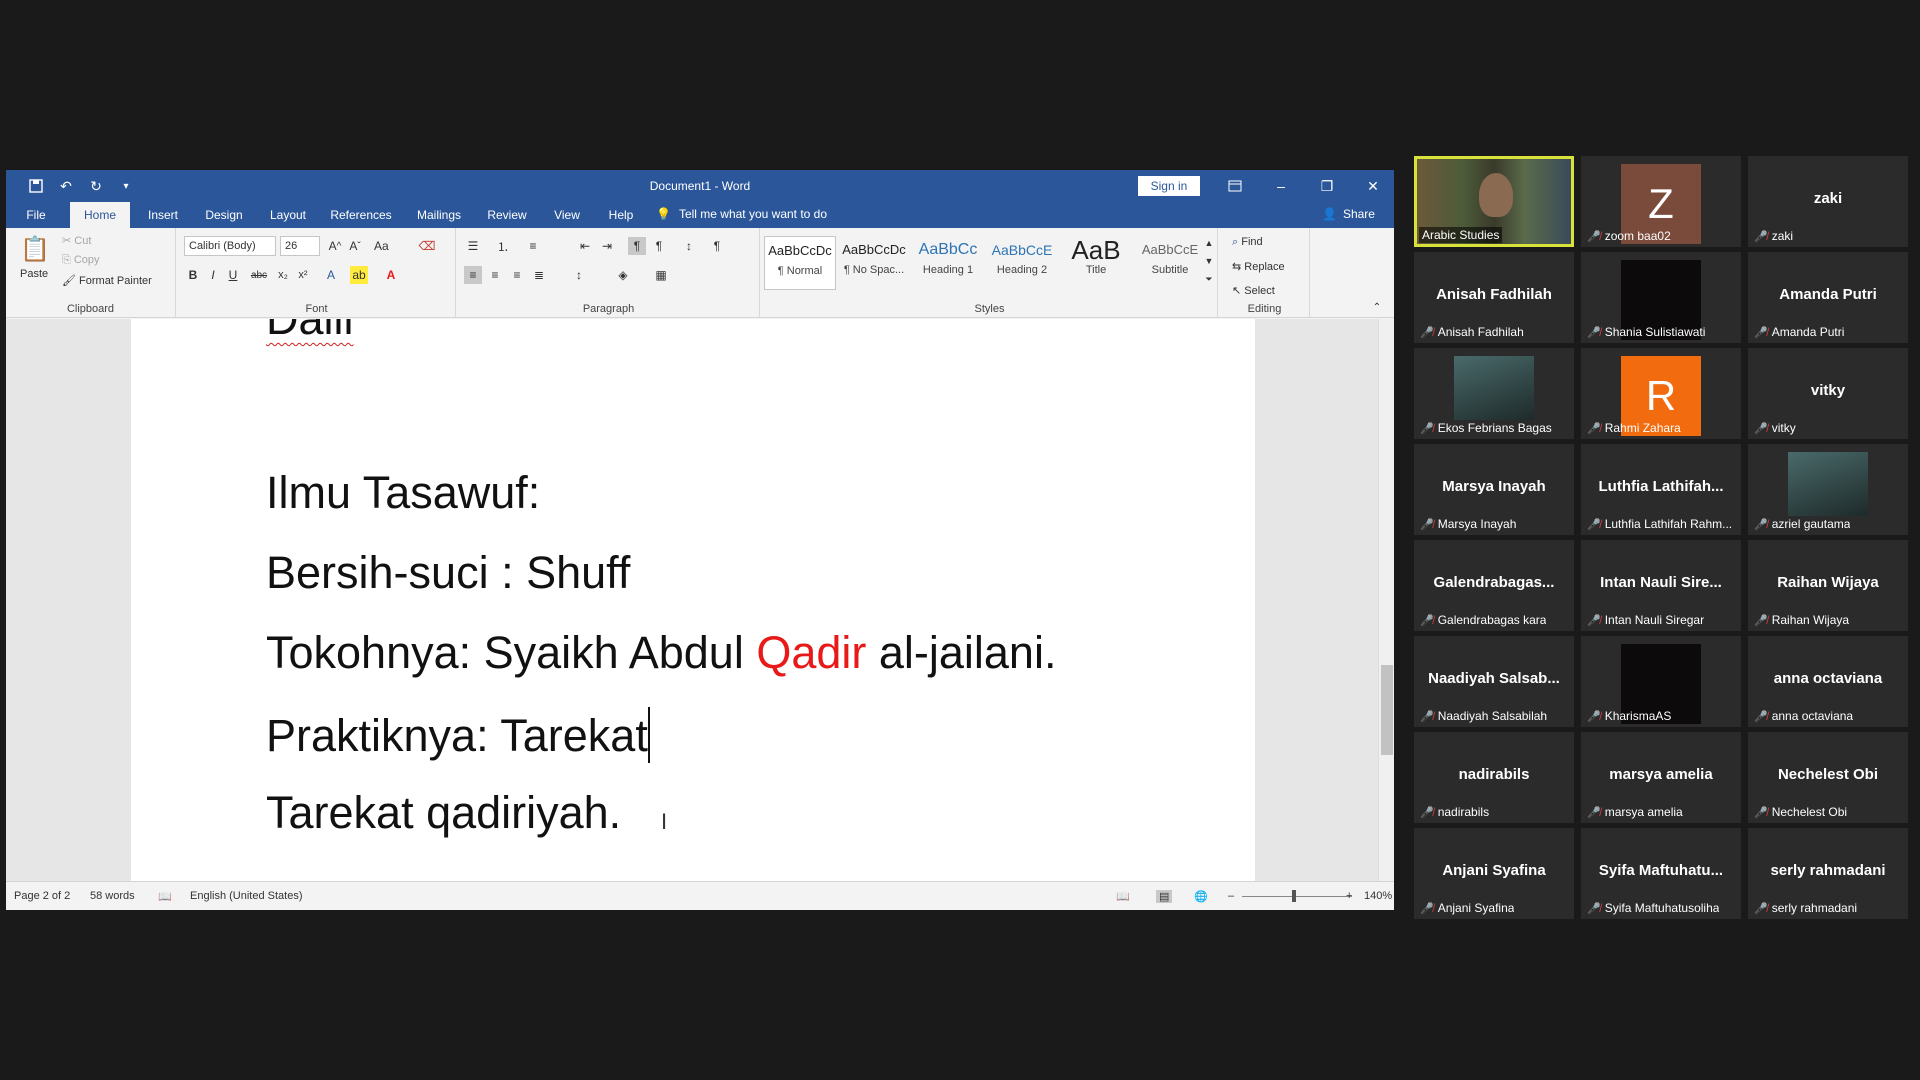 This screenshot has width=1920, height=1080. What do you see at coordinates (1022, 263) in the screenshot?
I see `style-heading-2: AaBbCcE Heading 2` at bounding box center [1022, 263].